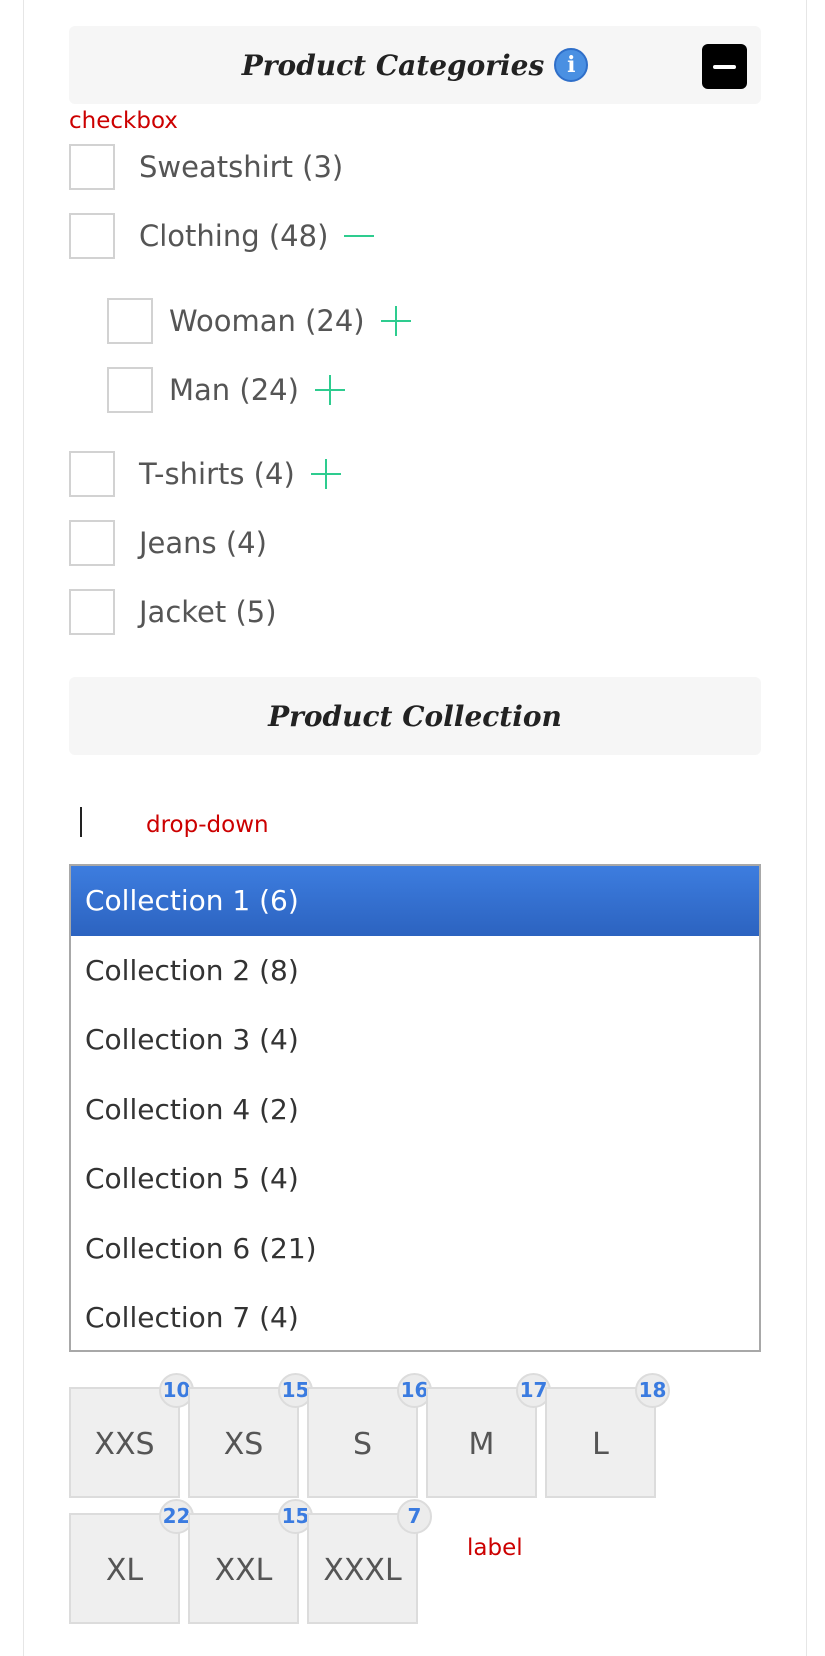  I want to click on categories-title-wrap: Product Categories i, so click(415, 65).